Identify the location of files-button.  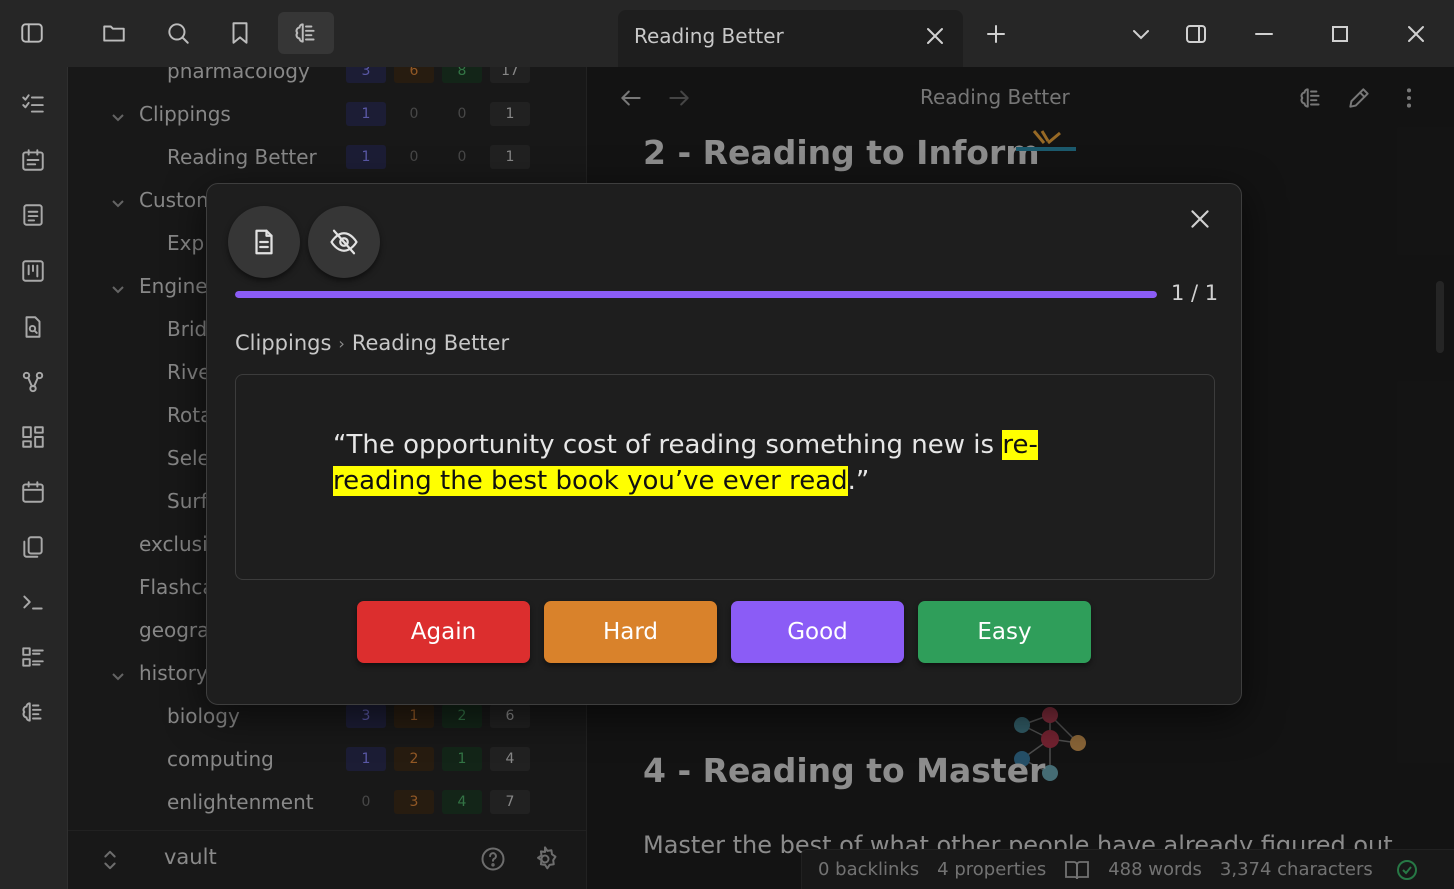
(114, 33).